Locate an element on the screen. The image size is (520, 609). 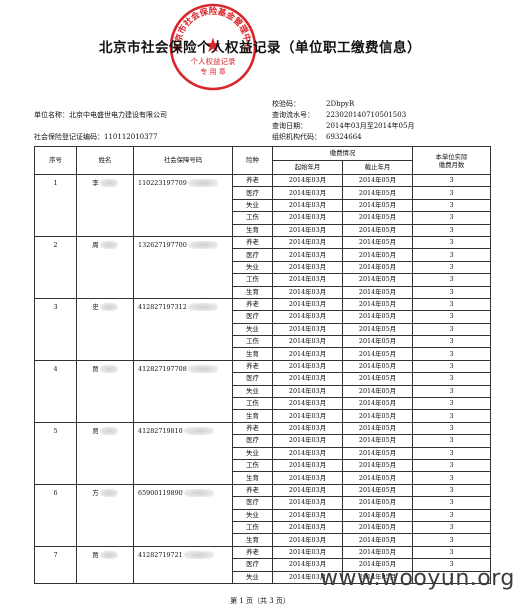
org-code-row: 组织机构代码： 69324664 is located at coordinates (317, 137).